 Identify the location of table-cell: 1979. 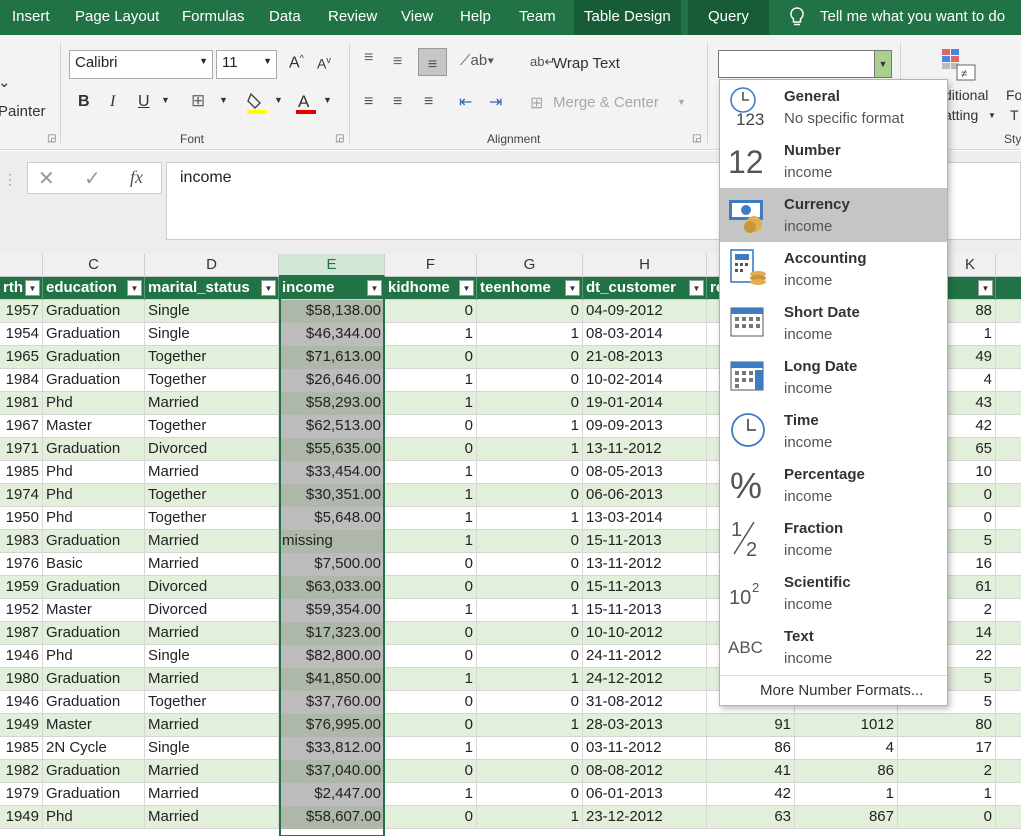
(21, 794).